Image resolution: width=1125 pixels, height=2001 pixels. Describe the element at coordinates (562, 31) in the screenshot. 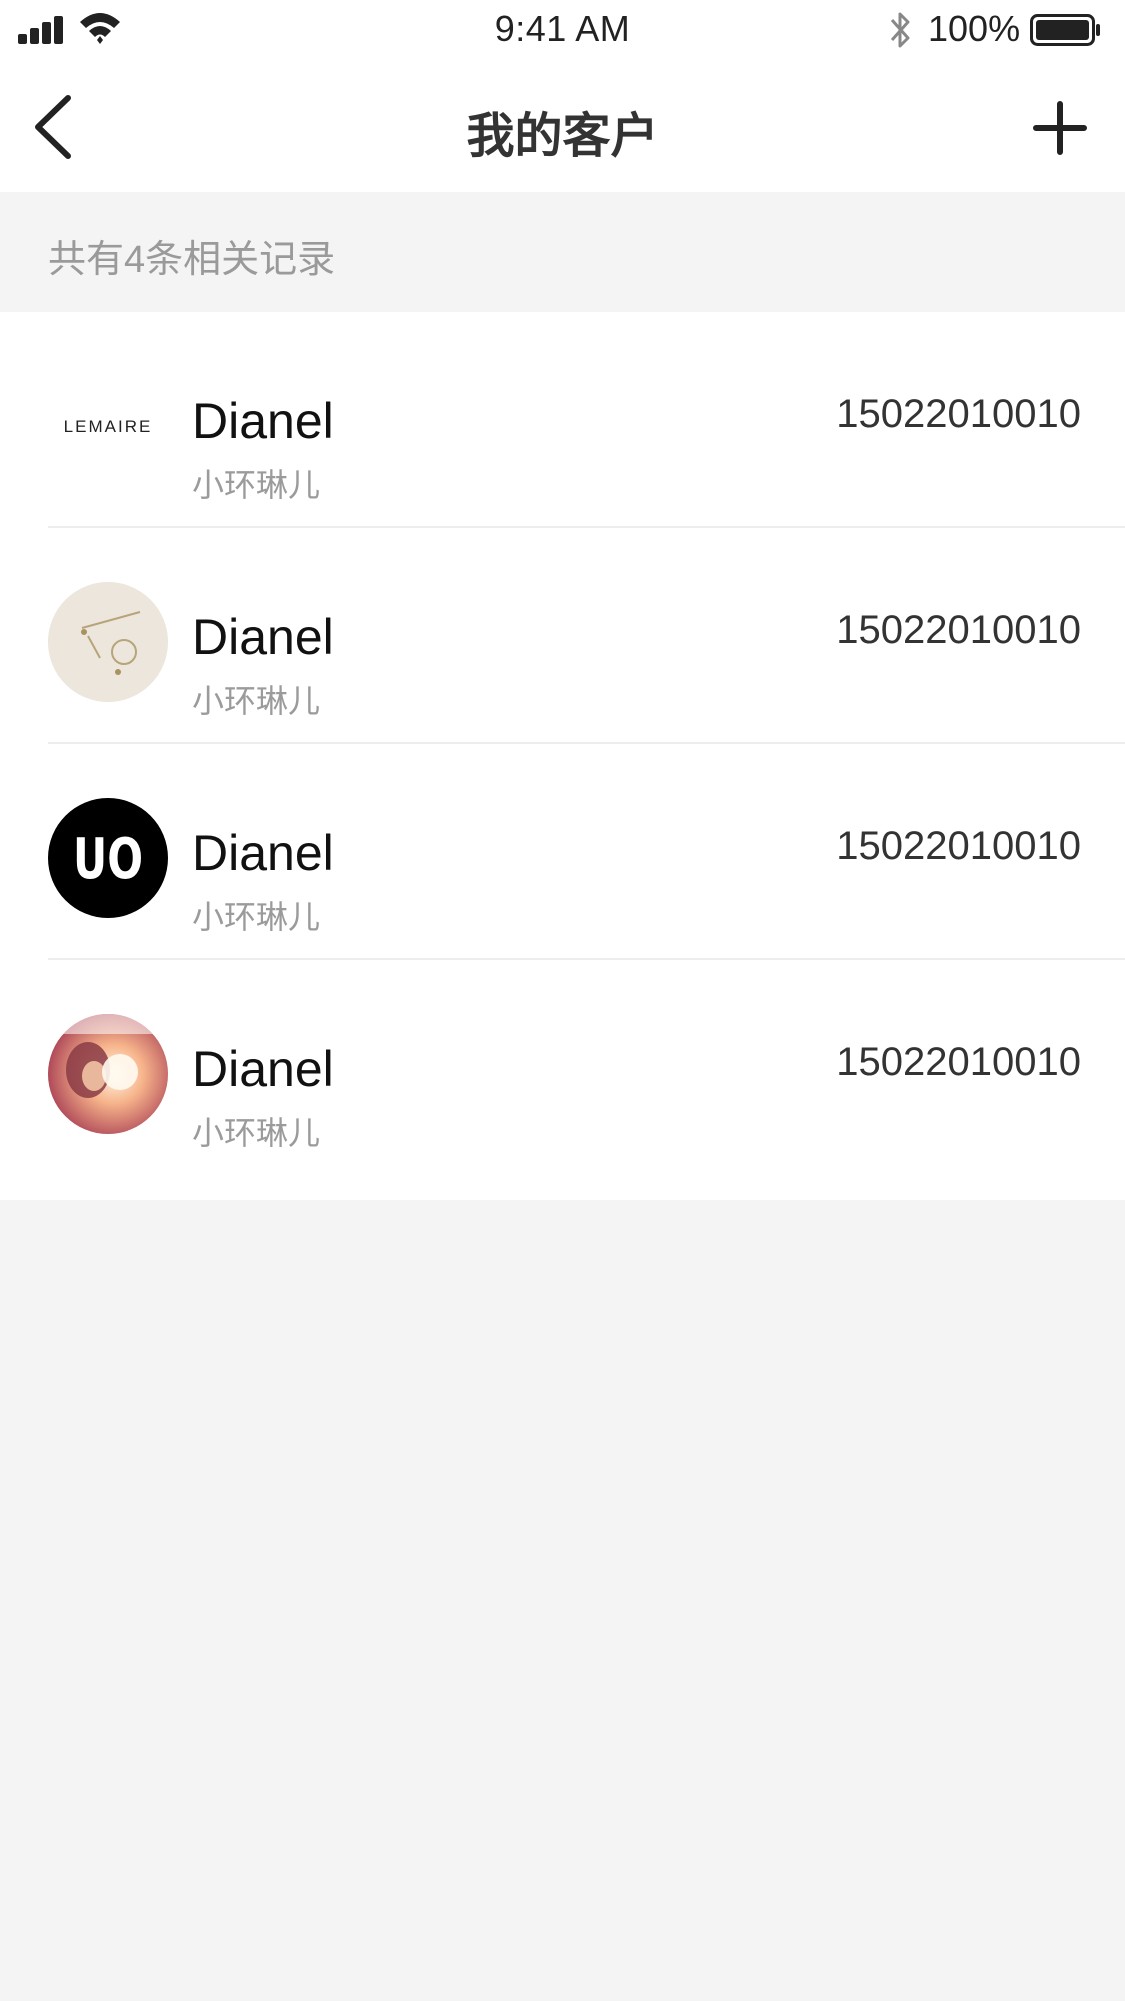

I see `status-bar: 9:41 AM 100%` at that location.